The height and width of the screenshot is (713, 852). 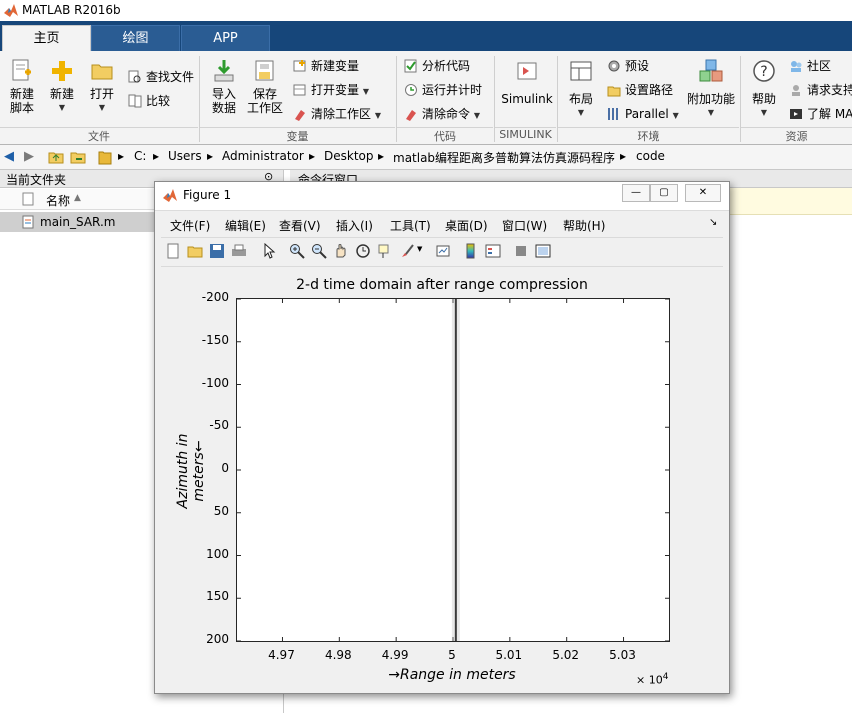 I want to click on x-tick-label: 5.02, so click(x=566, y=655).